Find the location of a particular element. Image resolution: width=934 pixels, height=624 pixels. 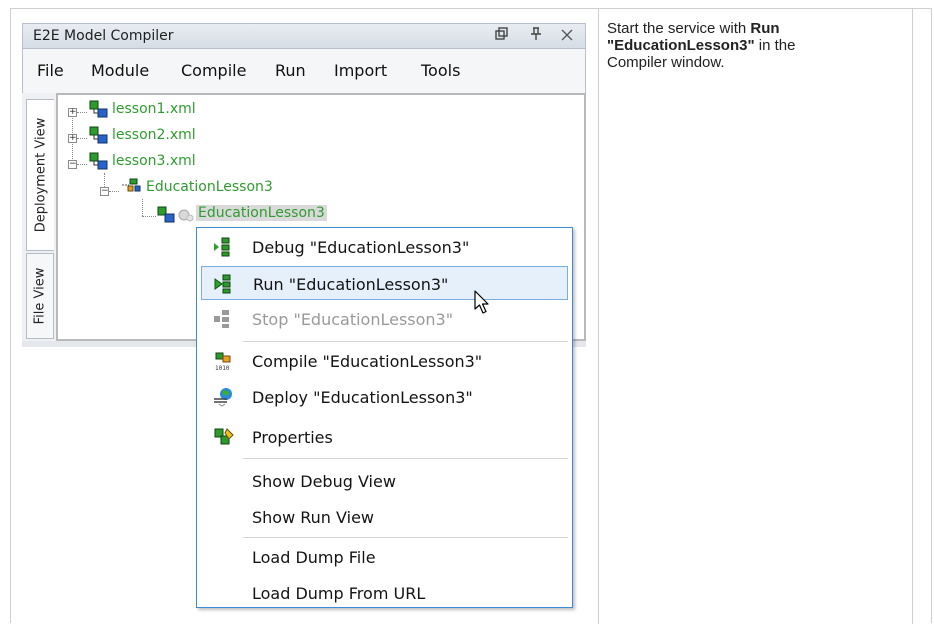

menu-compile: Compile is located at coordinates (213, 70).